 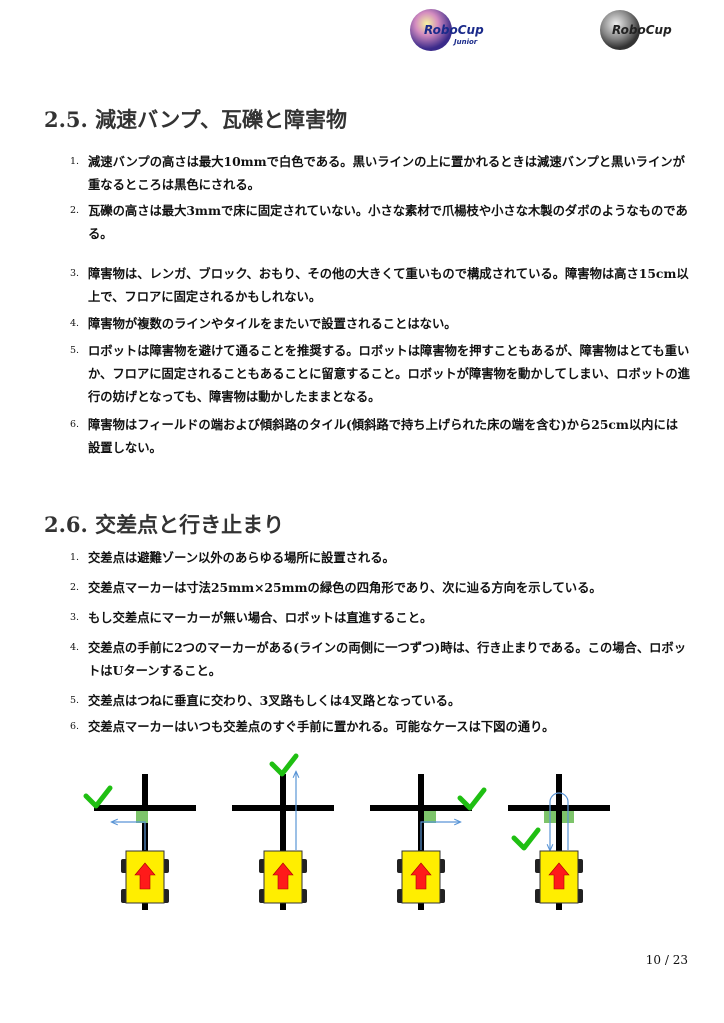 What do you see at coordinates (221, 119) in the screenshot?
I see `section-title: 減速バンプ、瓦礫と障害物` at bounding box center [221, 119].